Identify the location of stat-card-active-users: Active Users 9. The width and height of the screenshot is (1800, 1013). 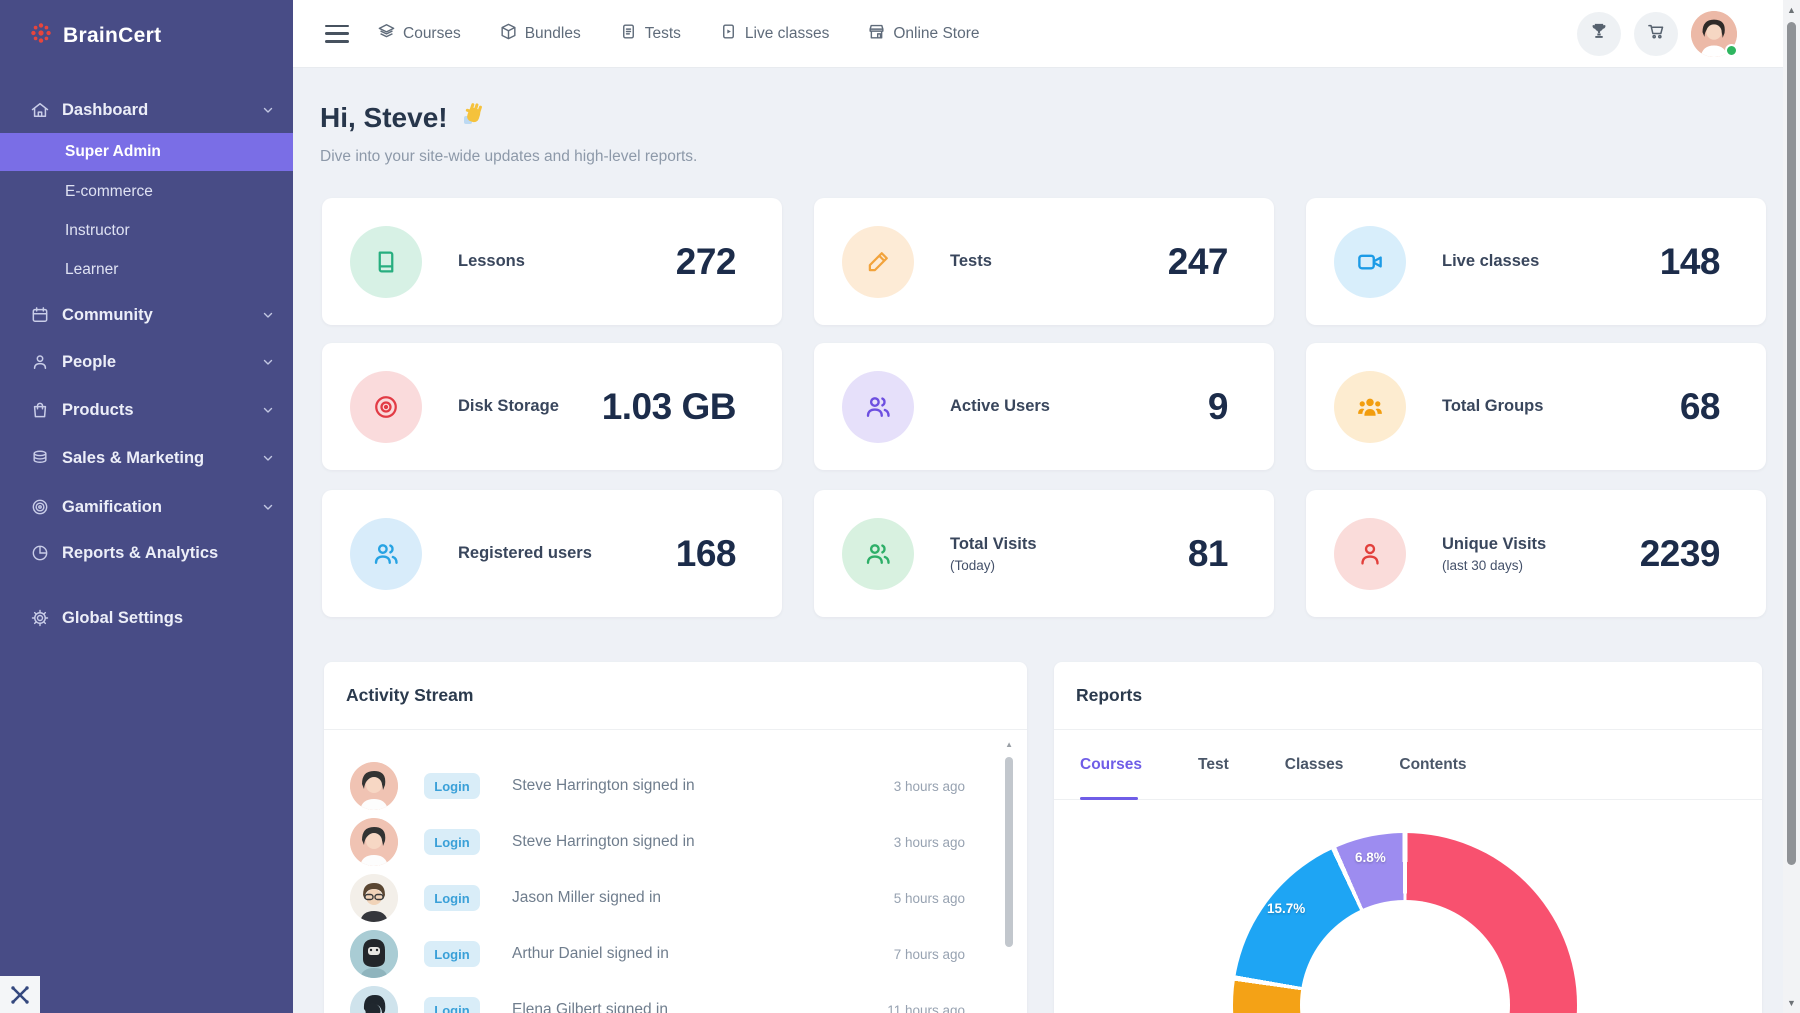
(1044, 406).